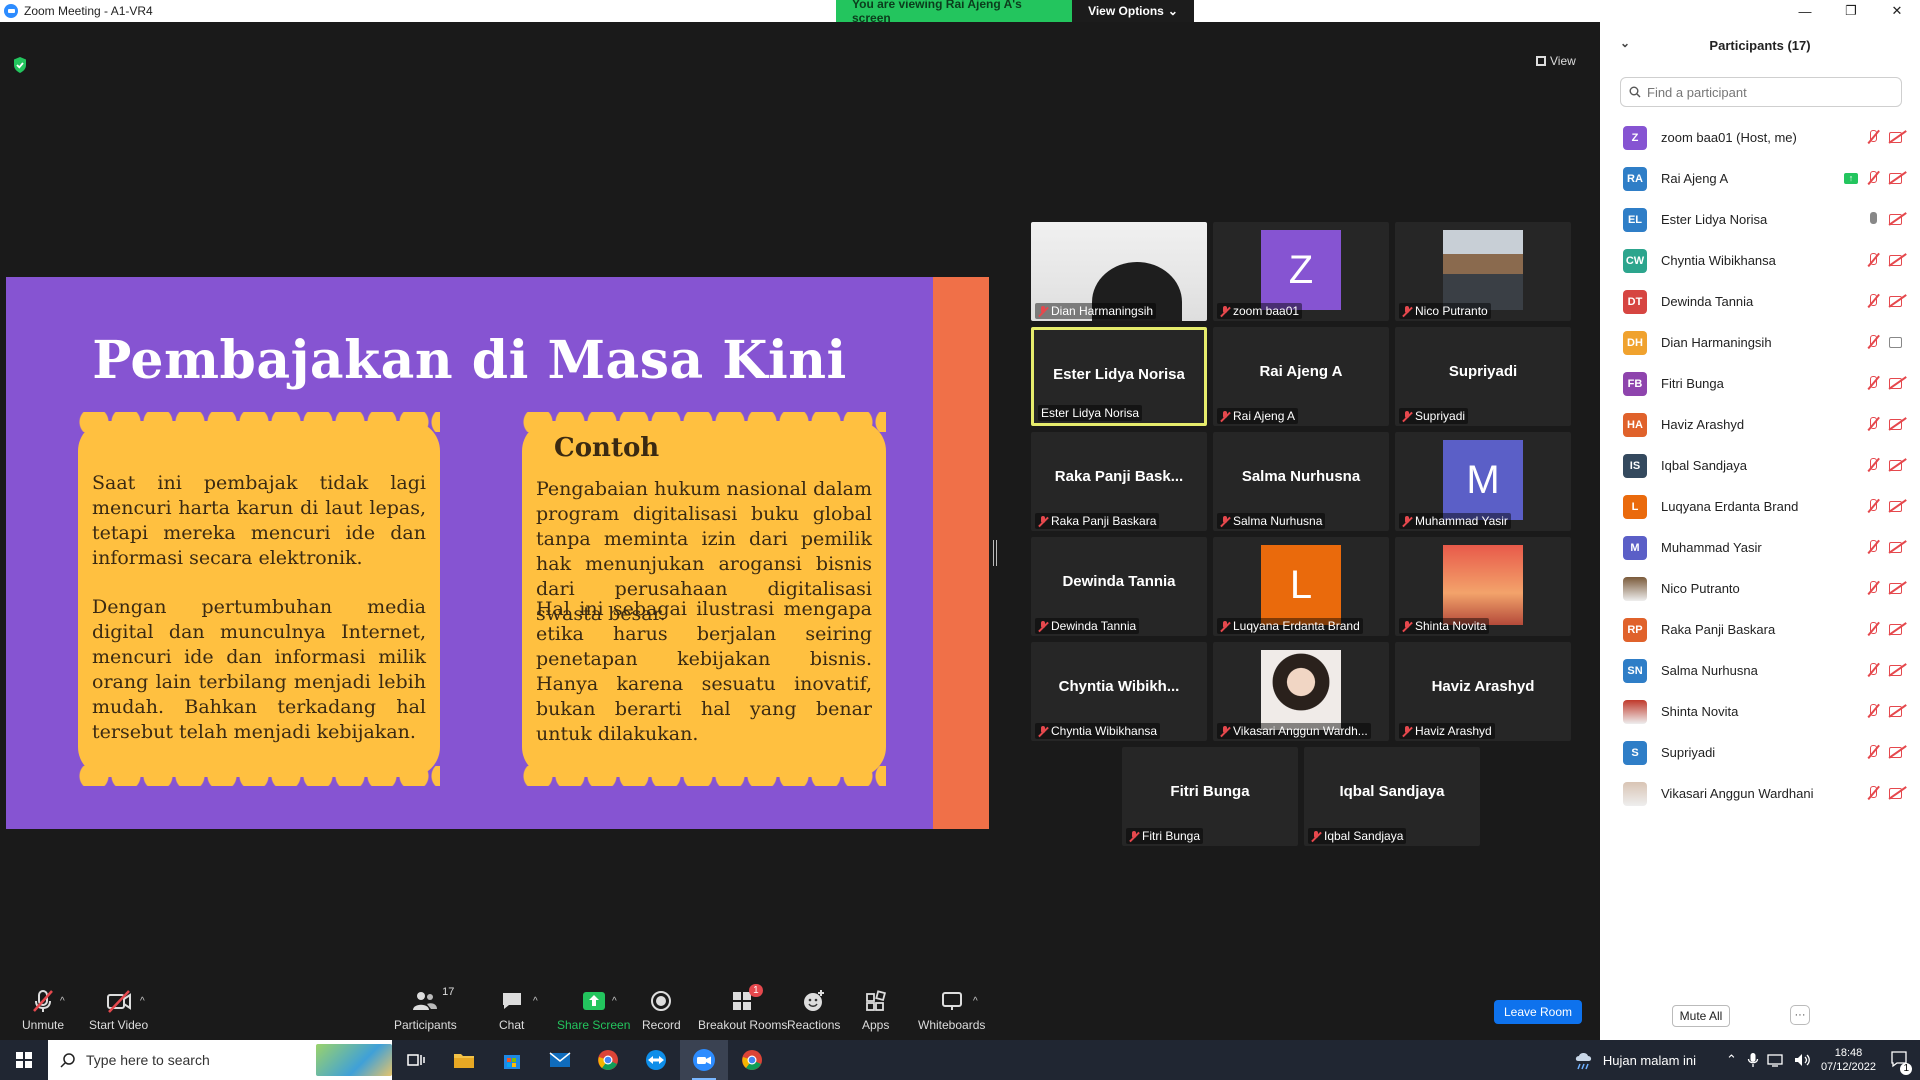 This screenshot has height=1080, width=1920. Describe the element at coordinates (1563, 61) in the screenshot. I see `view-label: View` at that location.